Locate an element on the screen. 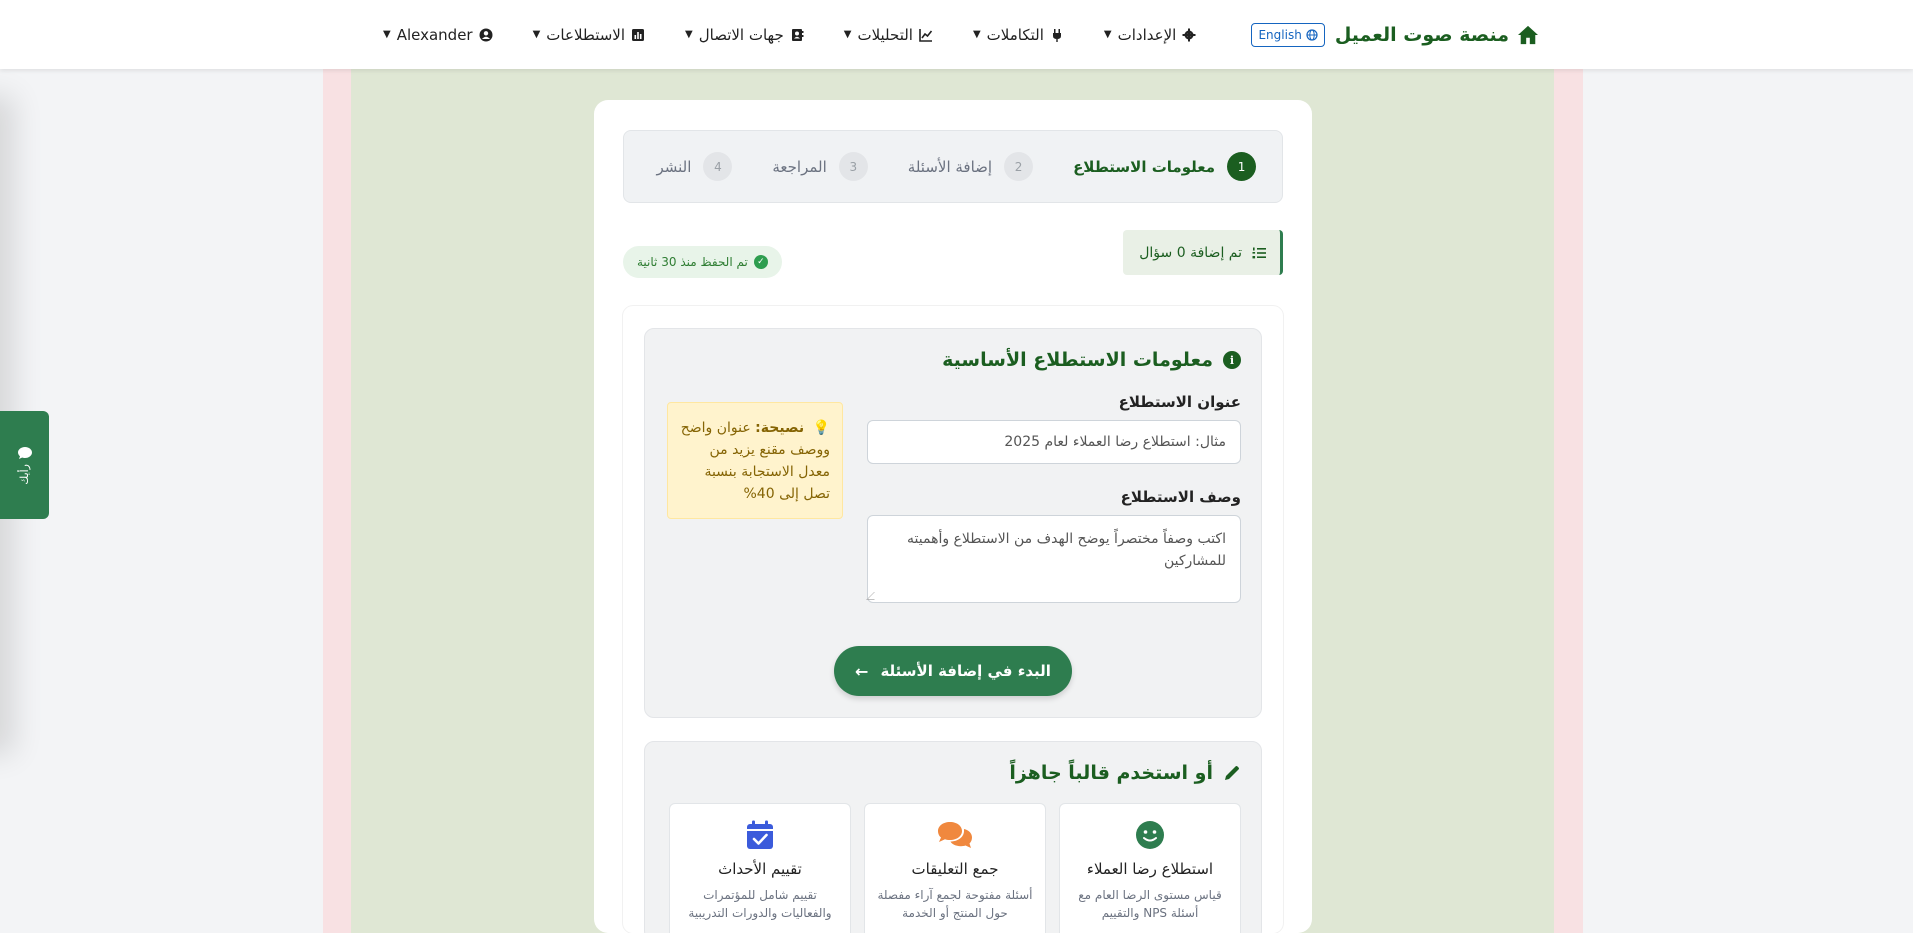 The width and height of the screenshot is (1913, 933). step-add-questions: 2 إضافة الأسئلة is located at coordinates (970, 166).